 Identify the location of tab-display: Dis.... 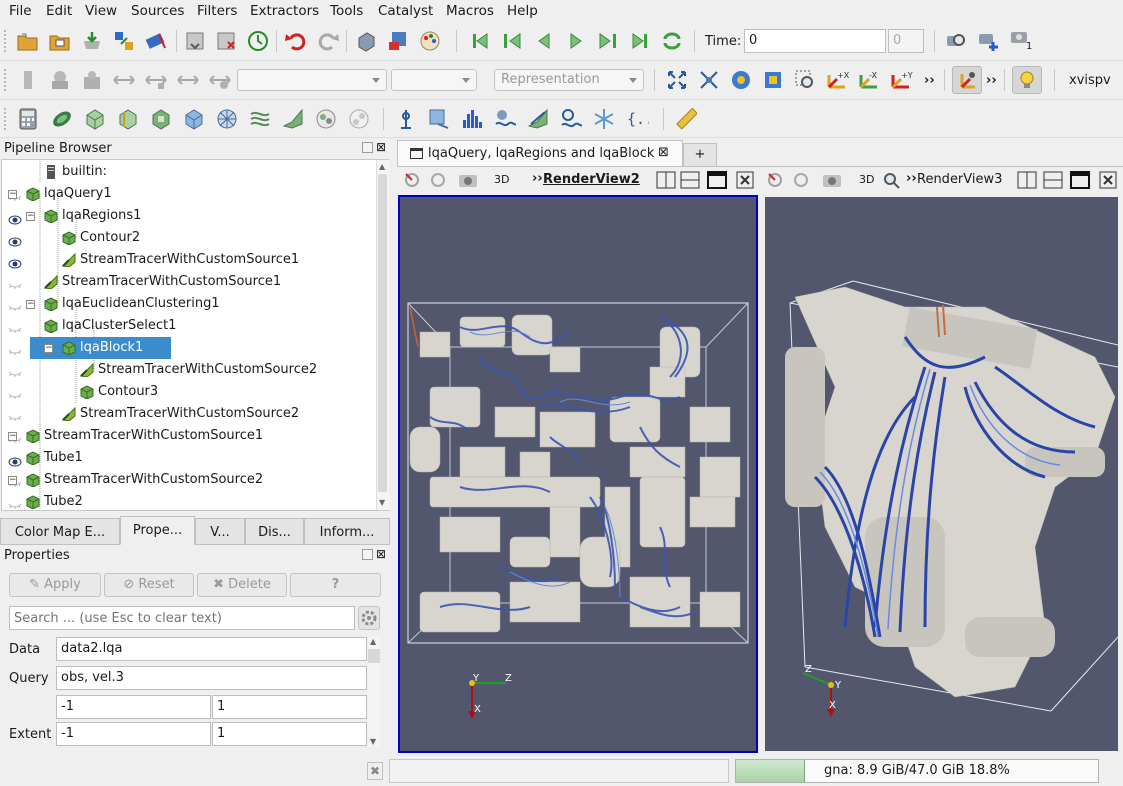
(274, 531).